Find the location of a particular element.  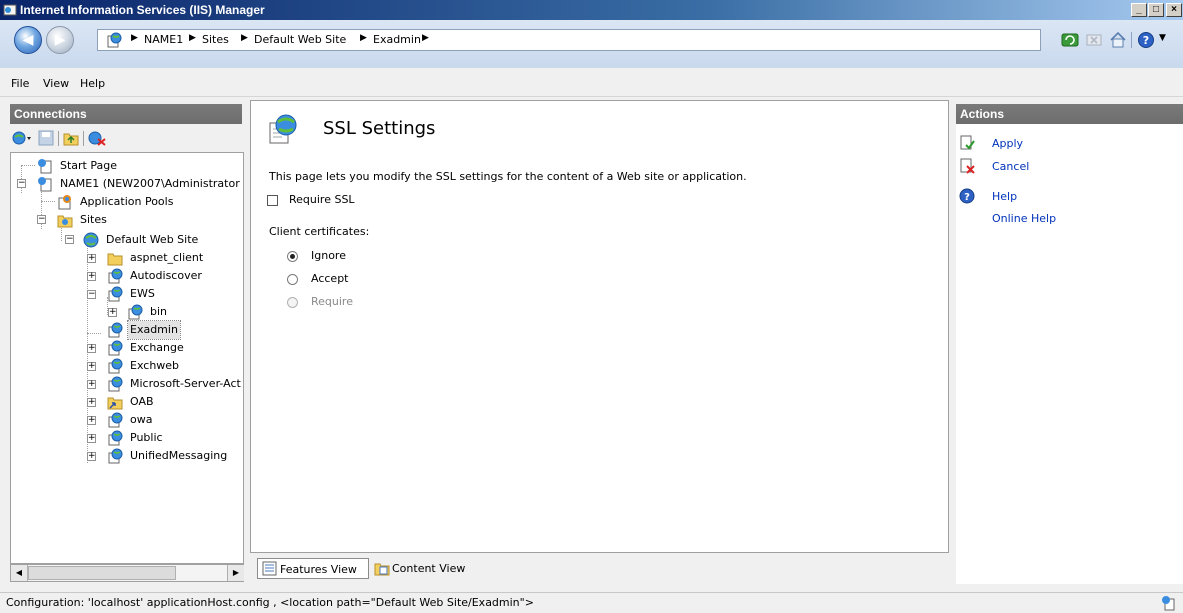

connection-status-icon is located at coordinates (1168, 603).